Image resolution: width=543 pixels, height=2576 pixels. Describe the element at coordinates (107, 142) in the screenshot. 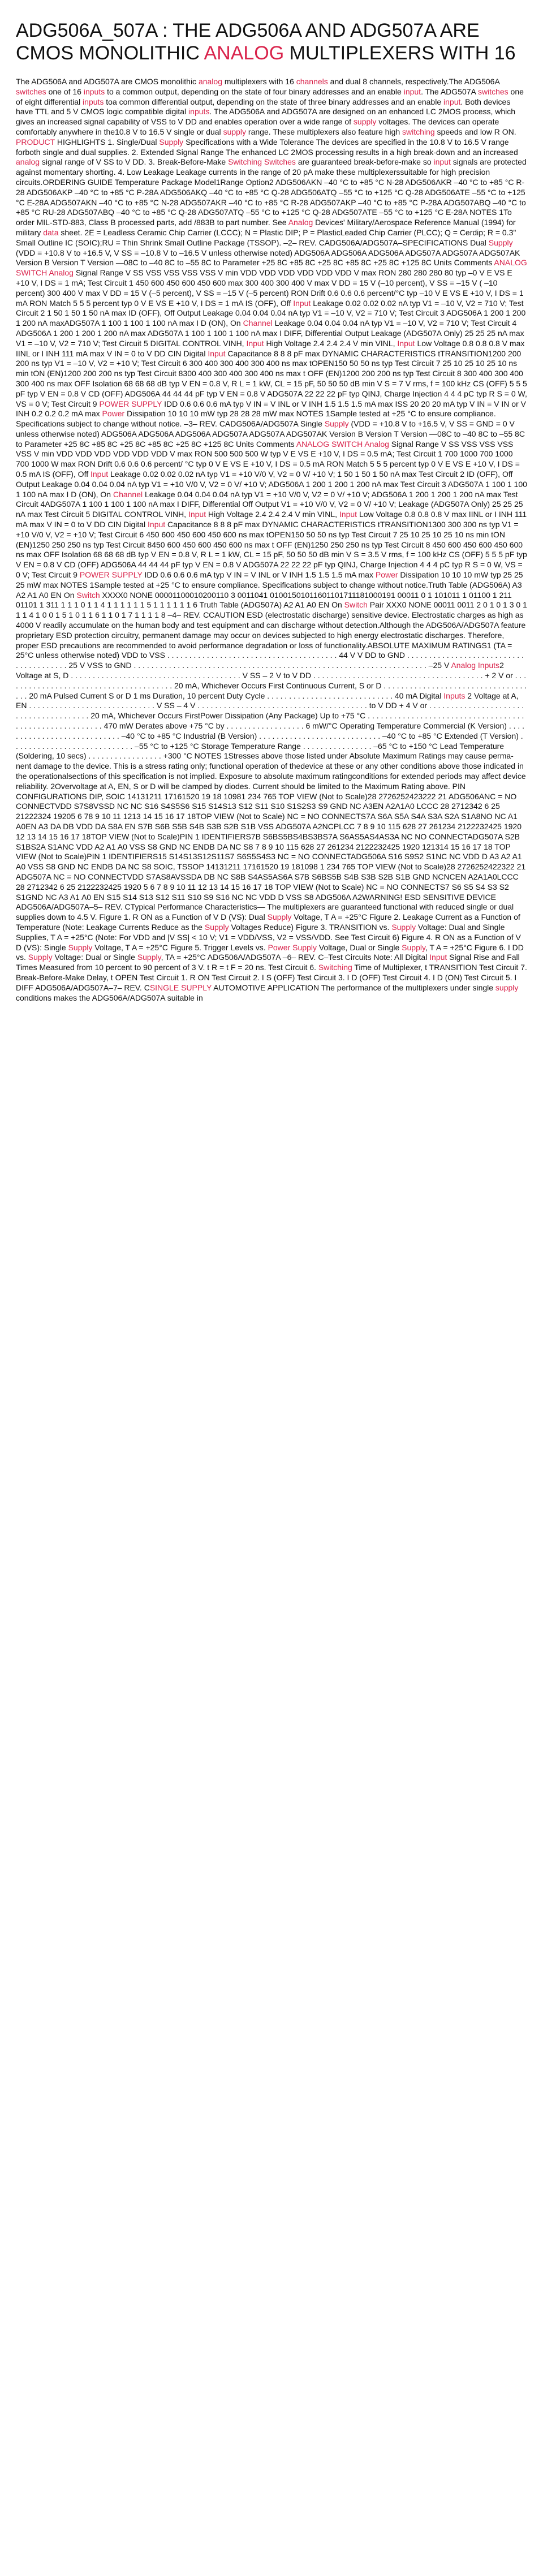

I see `body-text-run: HIGHLIGHTS 1. Single/Dual` at that location.